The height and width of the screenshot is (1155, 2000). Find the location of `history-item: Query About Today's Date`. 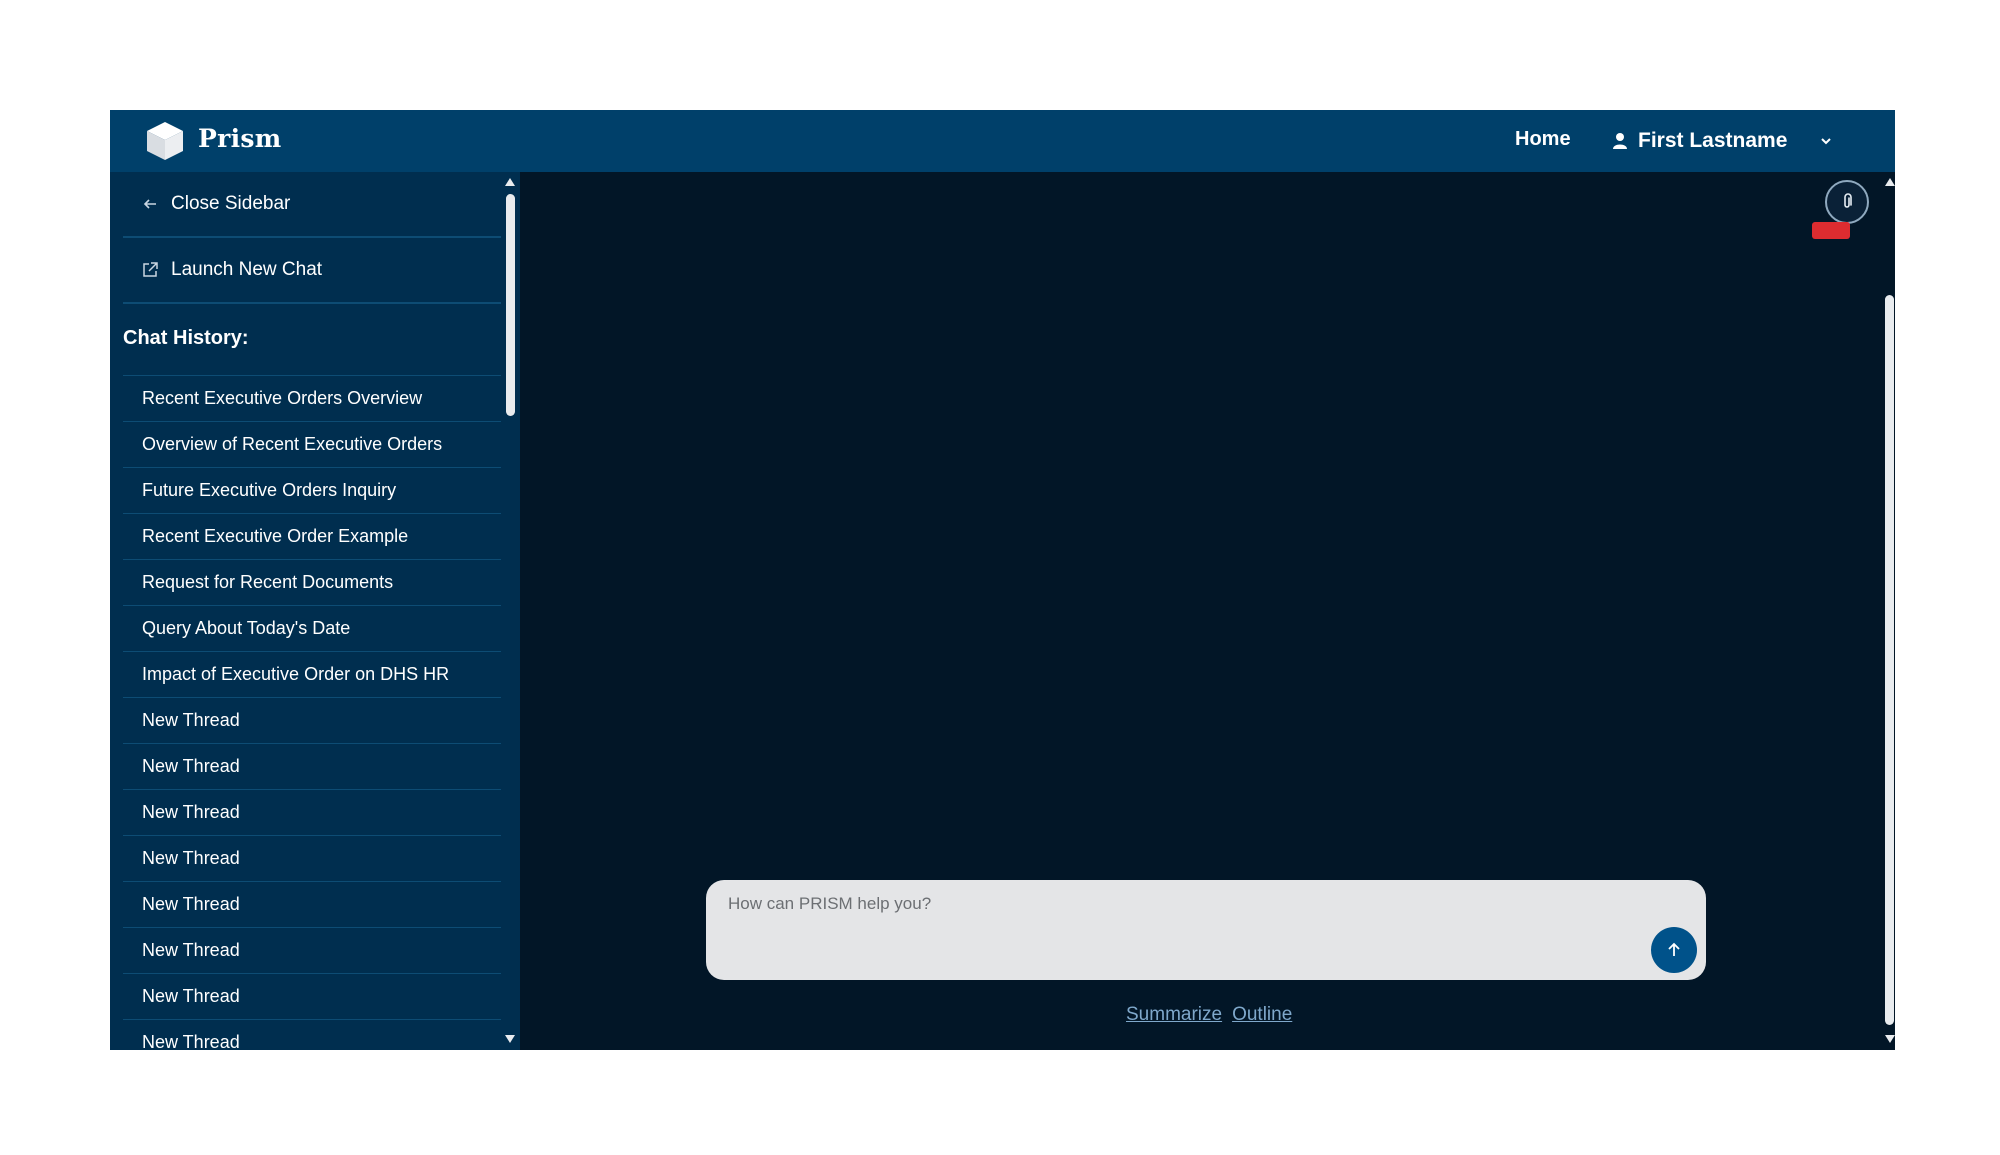

history-item: Query About Today's Date is located at coordinates (312, 628).